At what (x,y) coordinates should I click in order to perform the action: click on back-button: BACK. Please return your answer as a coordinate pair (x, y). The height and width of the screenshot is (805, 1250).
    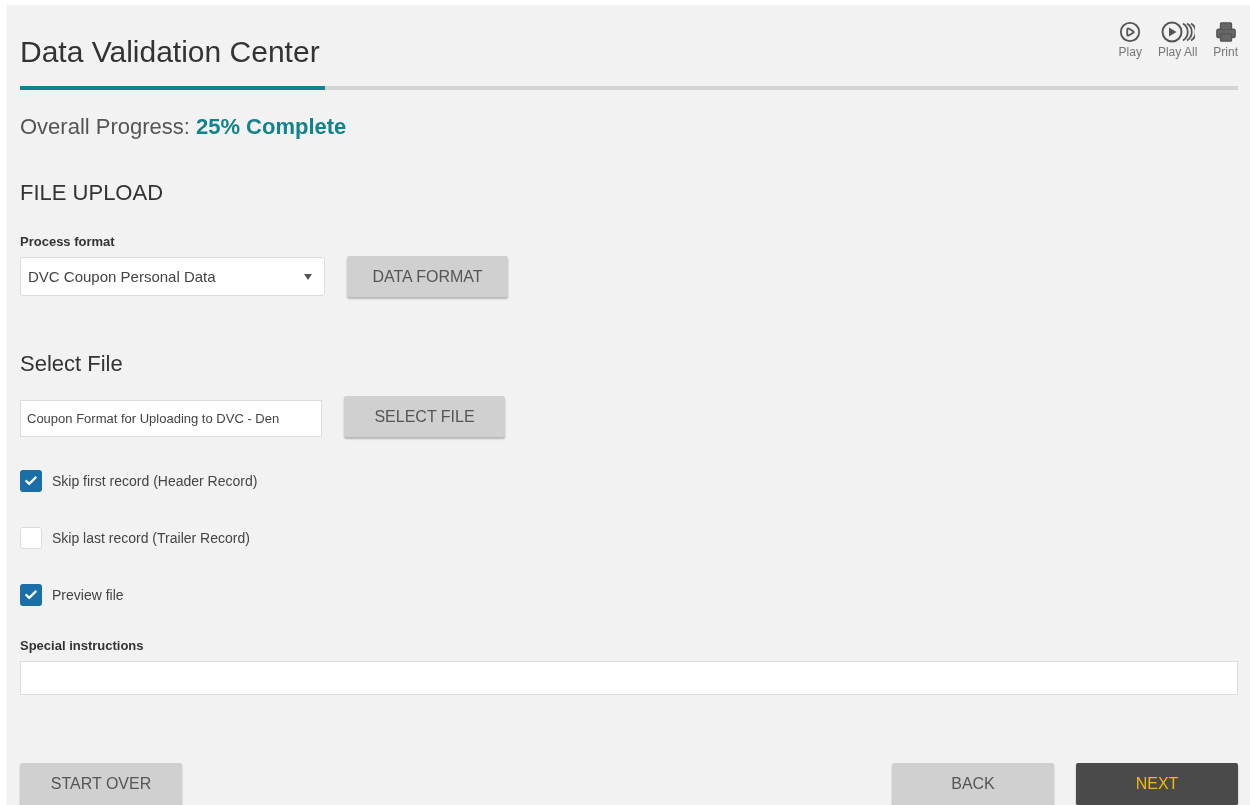
    Looking at the image, I should click on (973, 784).